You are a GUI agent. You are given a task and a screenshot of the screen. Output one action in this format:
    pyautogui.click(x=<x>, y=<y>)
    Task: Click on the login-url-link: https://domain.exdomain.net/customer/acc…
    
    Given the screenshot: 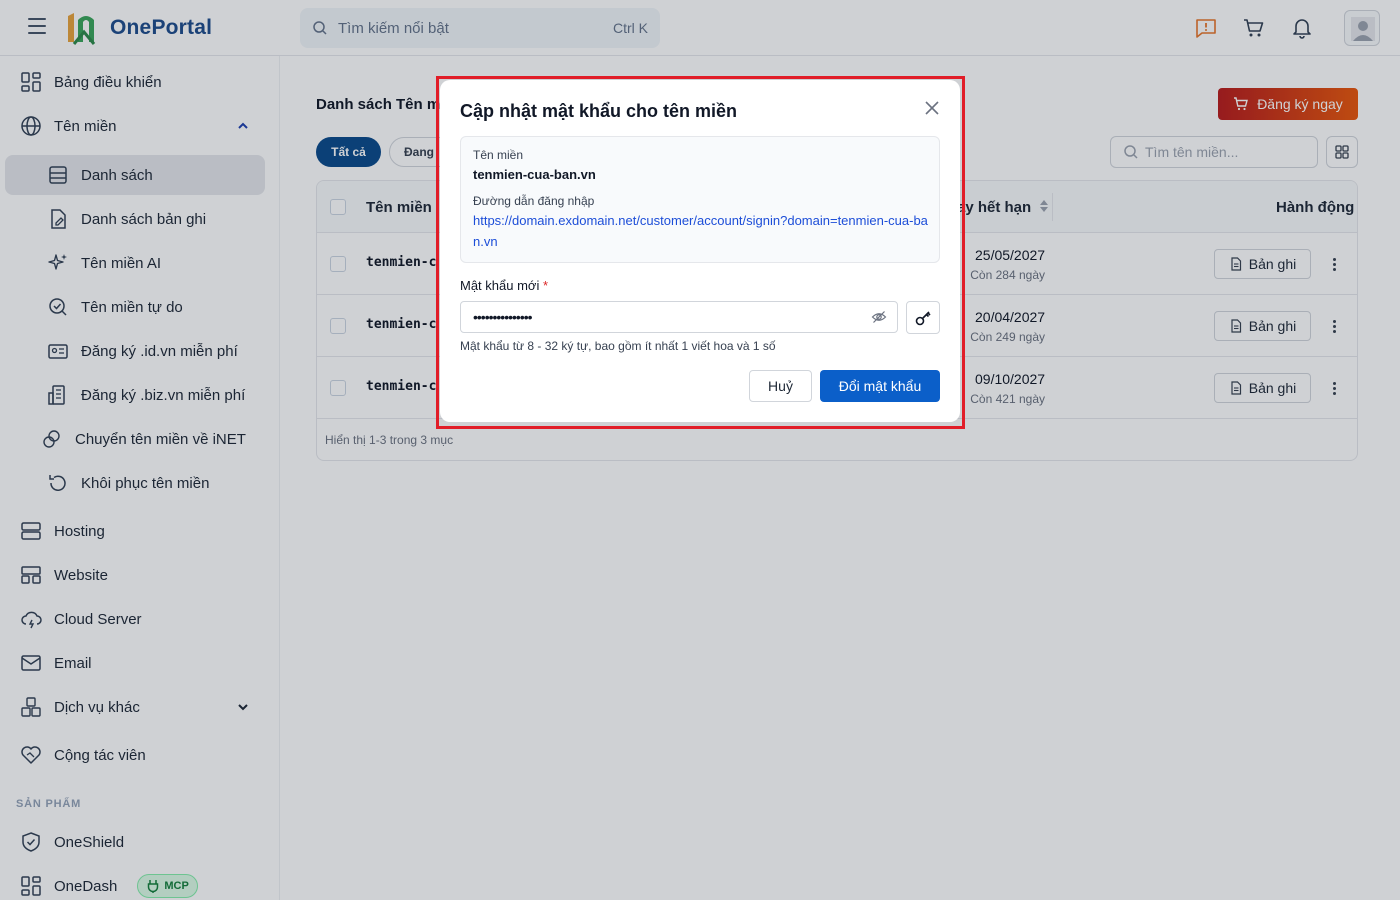 What is the action you would take?
    pyautogui.click(x=701, y=231)
    